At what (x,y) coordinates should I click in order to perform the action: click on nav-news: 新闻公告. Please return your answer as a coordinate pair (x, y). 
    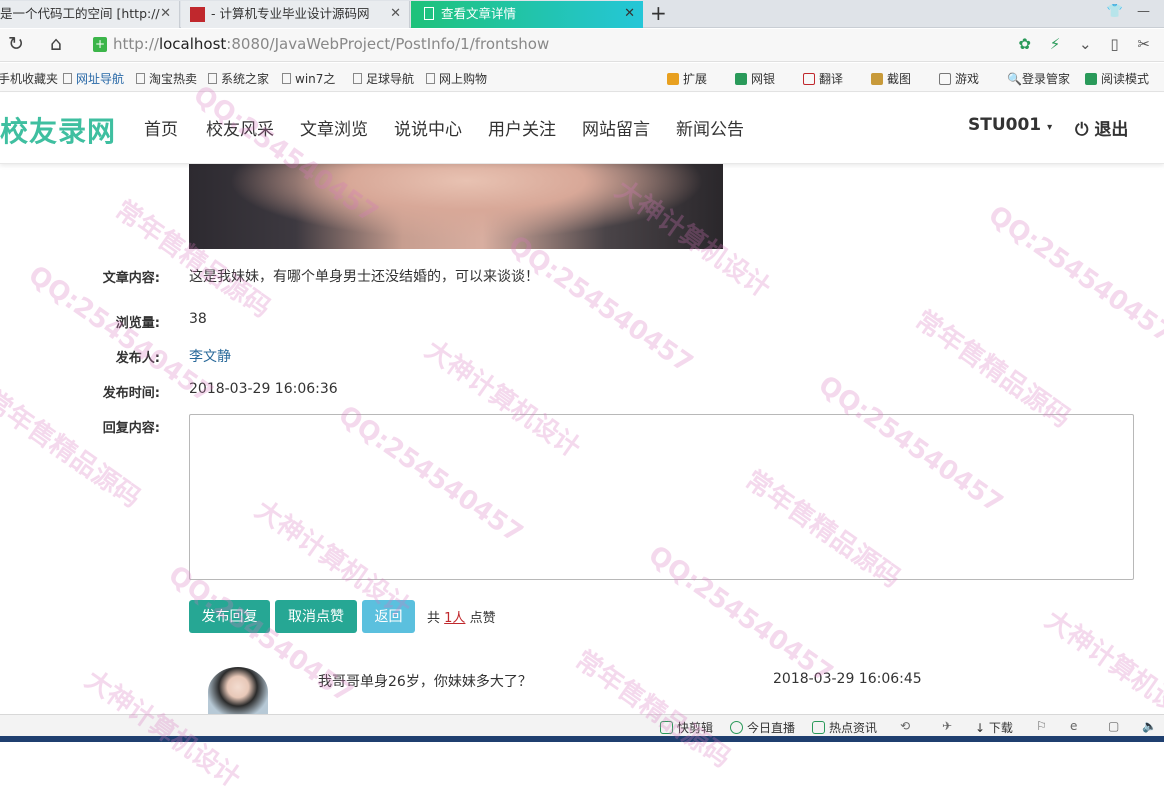
    Looking at the image, I should click on (710, 127).